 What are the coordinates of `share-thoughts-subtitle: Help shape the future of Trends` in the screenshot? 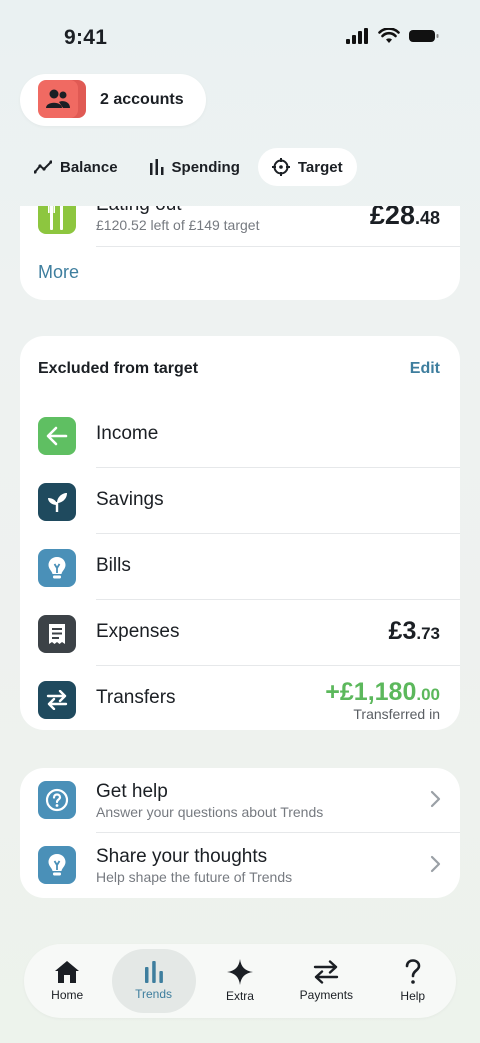 It's located at (194, 877).